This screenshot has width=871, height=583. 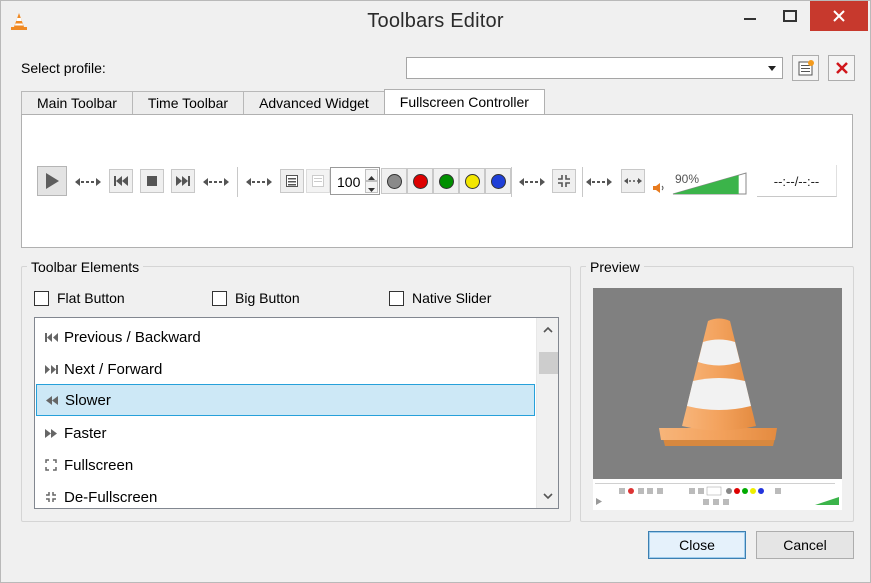 I want to click on preview-image, so click(x=717, y=399).